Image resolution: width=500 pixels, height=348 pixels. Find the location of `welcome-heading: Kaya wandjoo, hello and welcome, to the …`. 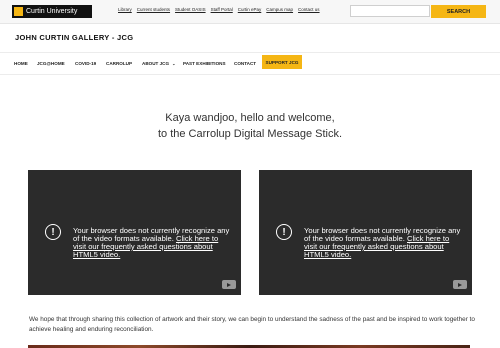

welcome-heading: Kaya wandjoo, hello and welcome, to the … is located at coordinates (250, 126).